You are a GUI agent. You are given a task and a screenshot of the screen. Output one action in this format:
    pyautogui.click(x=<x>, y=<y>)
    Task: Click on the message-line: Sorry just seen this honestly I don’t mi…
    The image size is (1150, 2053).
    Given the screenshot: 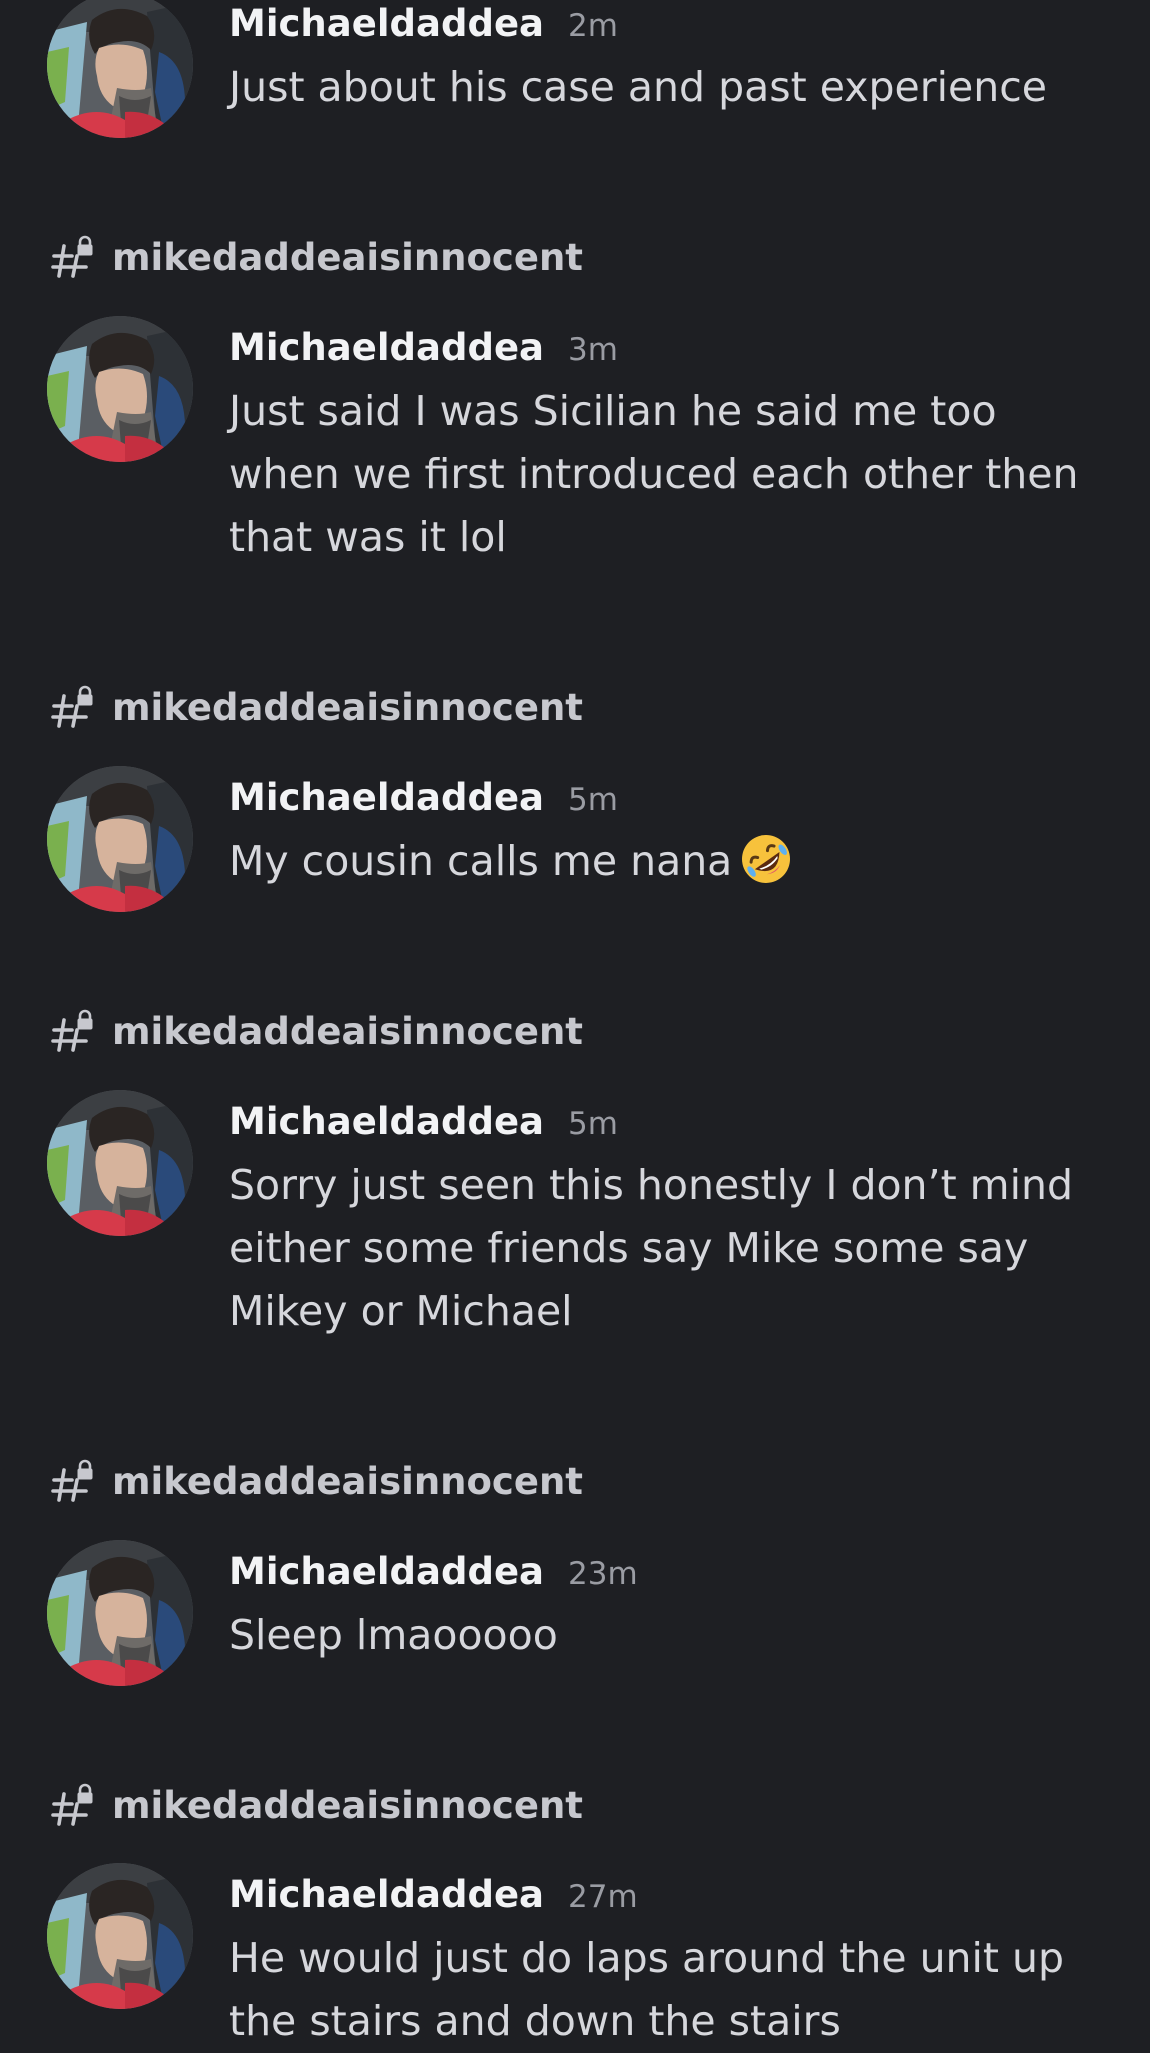 What is the action you would take?
    pyautogui.click(x=651, y=1185)
    